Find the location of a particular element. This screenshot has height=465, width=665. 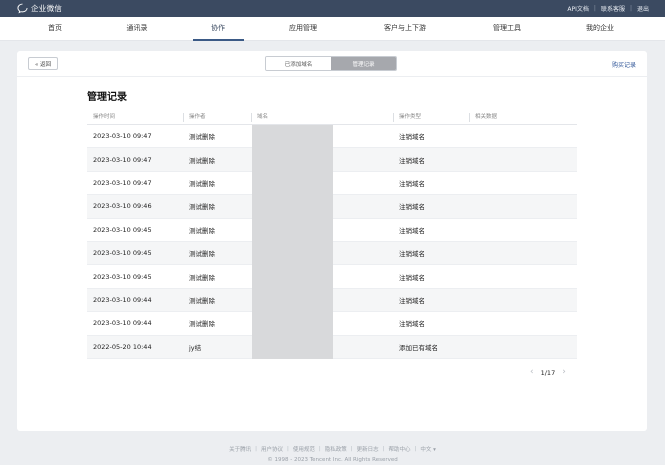

footer-link: 用户协议 is located at coordinates (272, 449).